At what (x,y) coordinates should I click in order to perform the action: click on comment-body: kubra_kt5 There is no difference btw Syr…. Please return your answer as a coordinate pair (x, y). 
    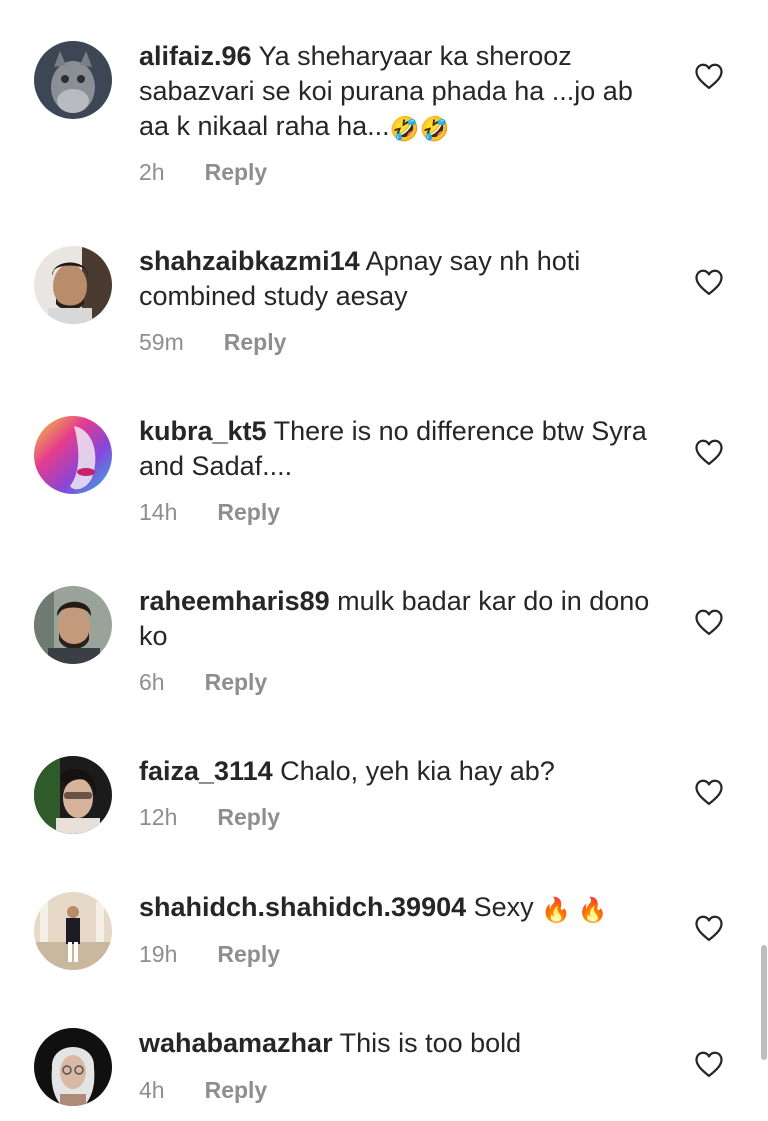
    Looking at the image, I should click on (399, 449).